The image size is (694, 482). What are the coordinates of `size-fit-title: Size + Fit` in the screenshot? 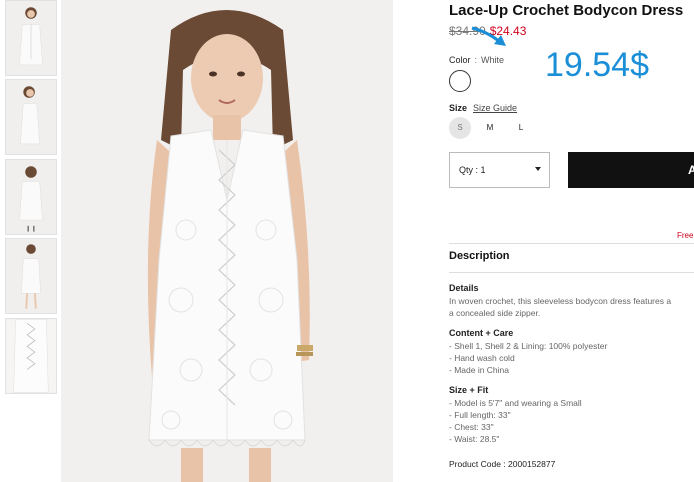 It's located at (469, 390).